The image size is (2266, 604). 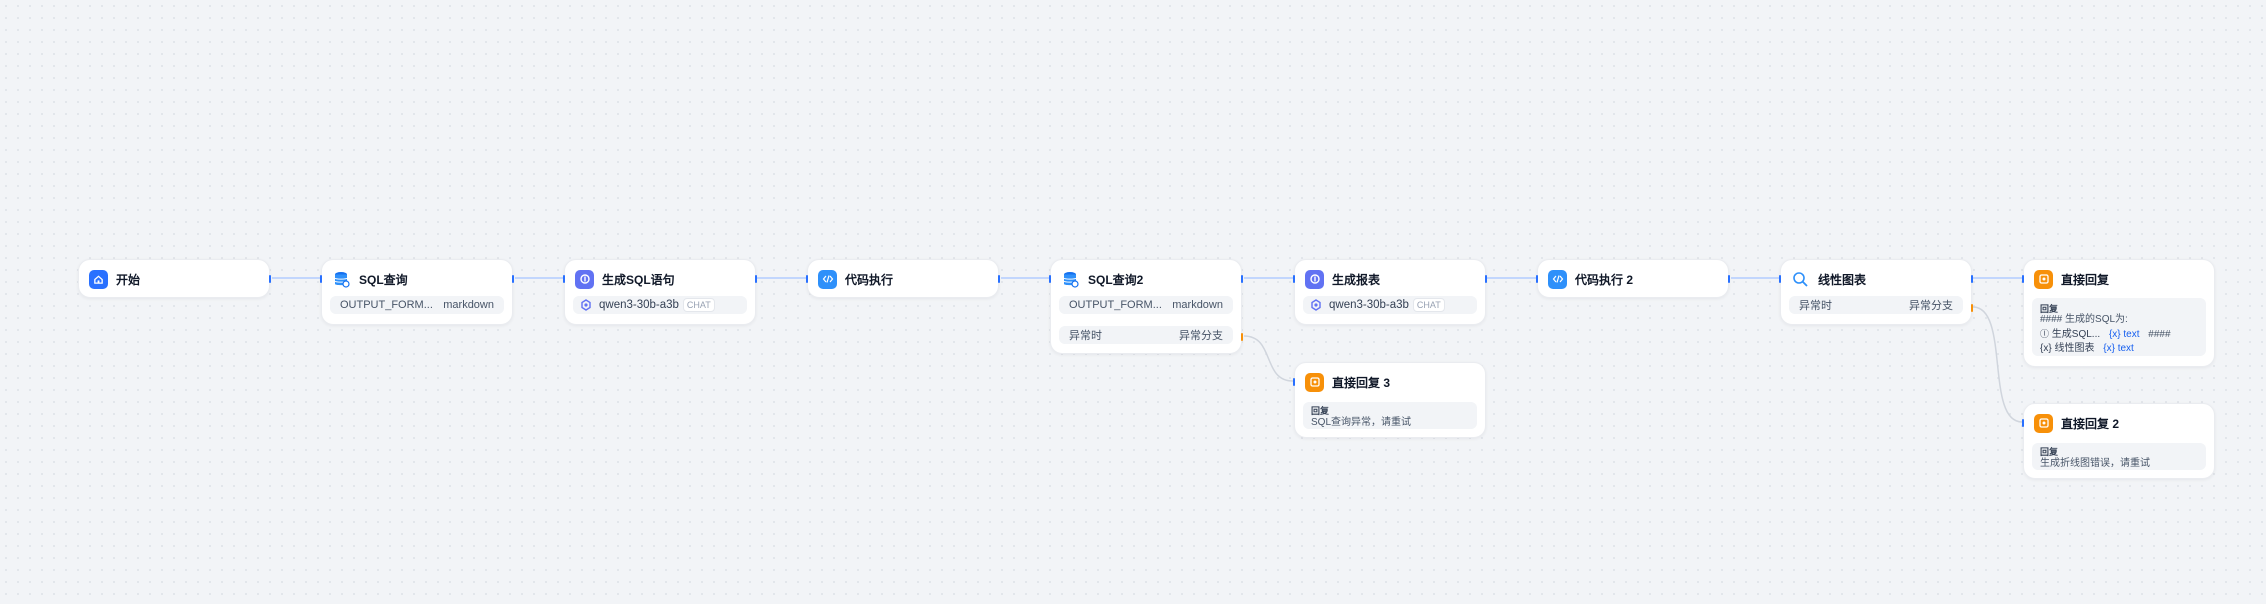 I want to click on node-title: SQL查询2, so click(x=1116, y=279).